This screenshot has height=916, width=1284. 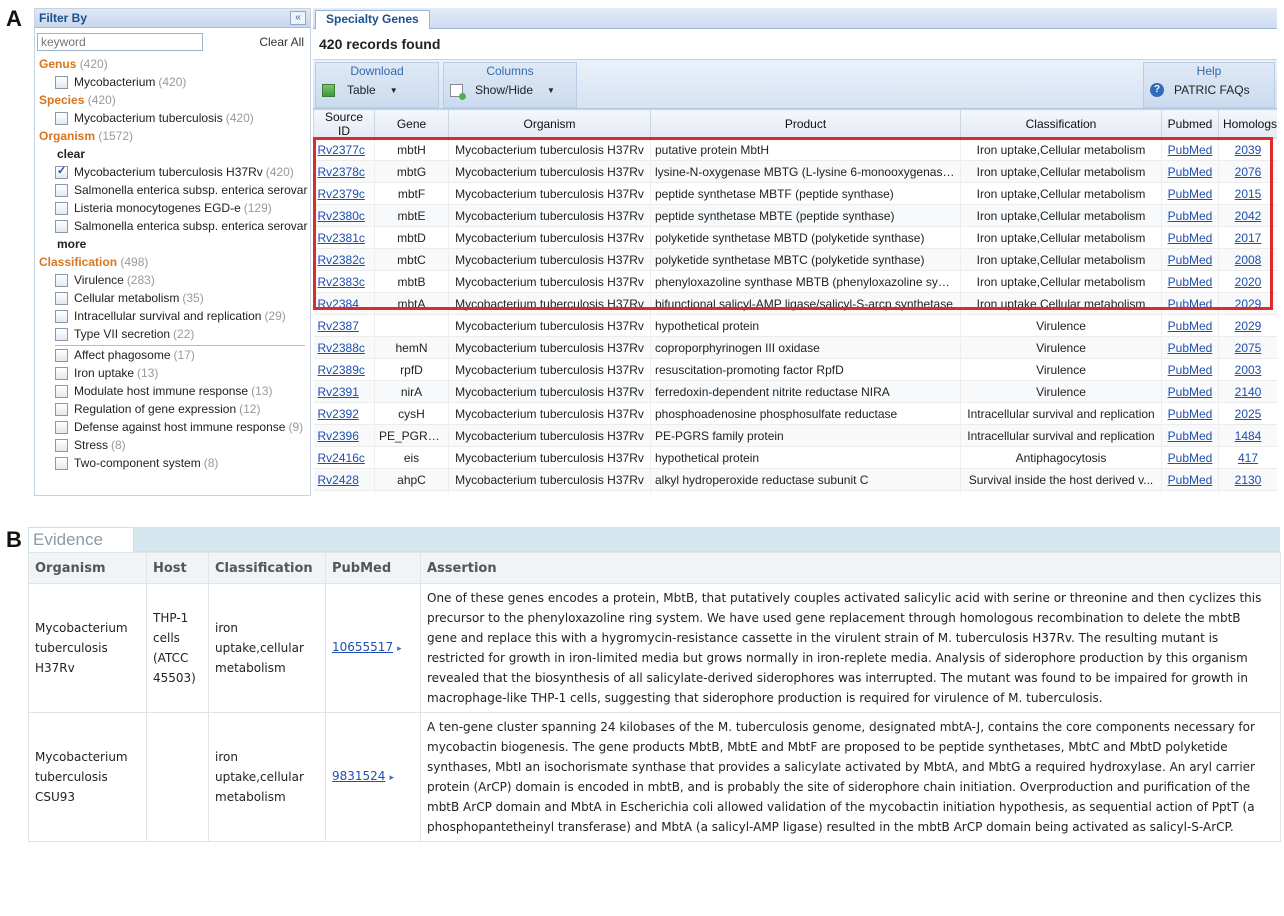 What do you see at coordinates (1247, 149) in the screenshot?
I see `homologs-link: 2039` at bounding box center [1247, 149].